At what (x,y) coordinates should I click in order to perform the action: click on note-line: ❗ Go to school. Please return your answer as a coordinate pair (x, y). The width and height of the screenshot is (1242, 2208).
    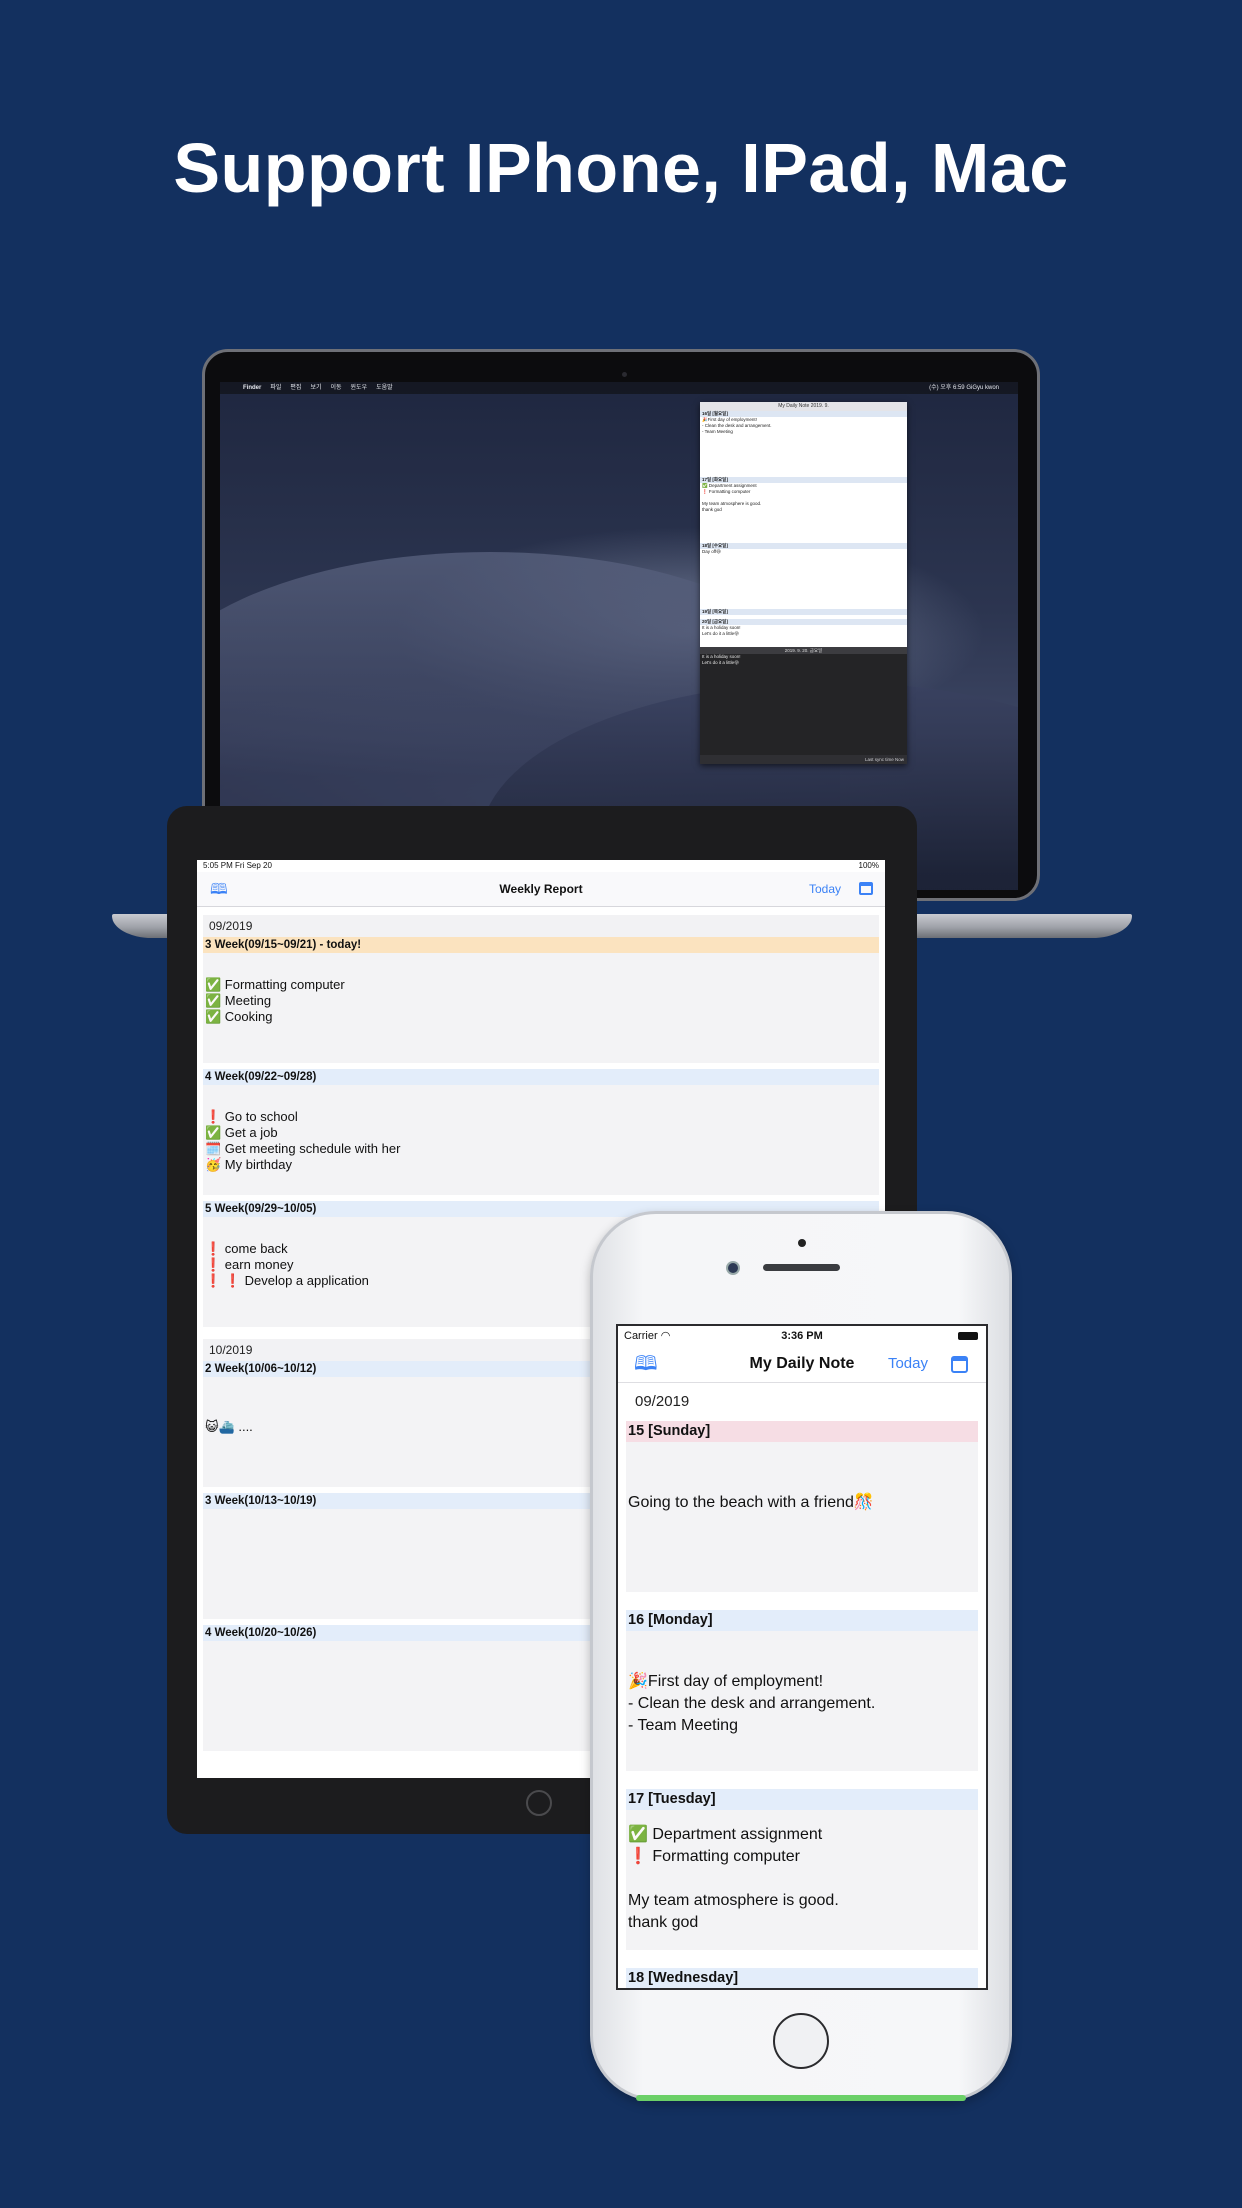
    Looking at the image, I should click on (251, 1116).